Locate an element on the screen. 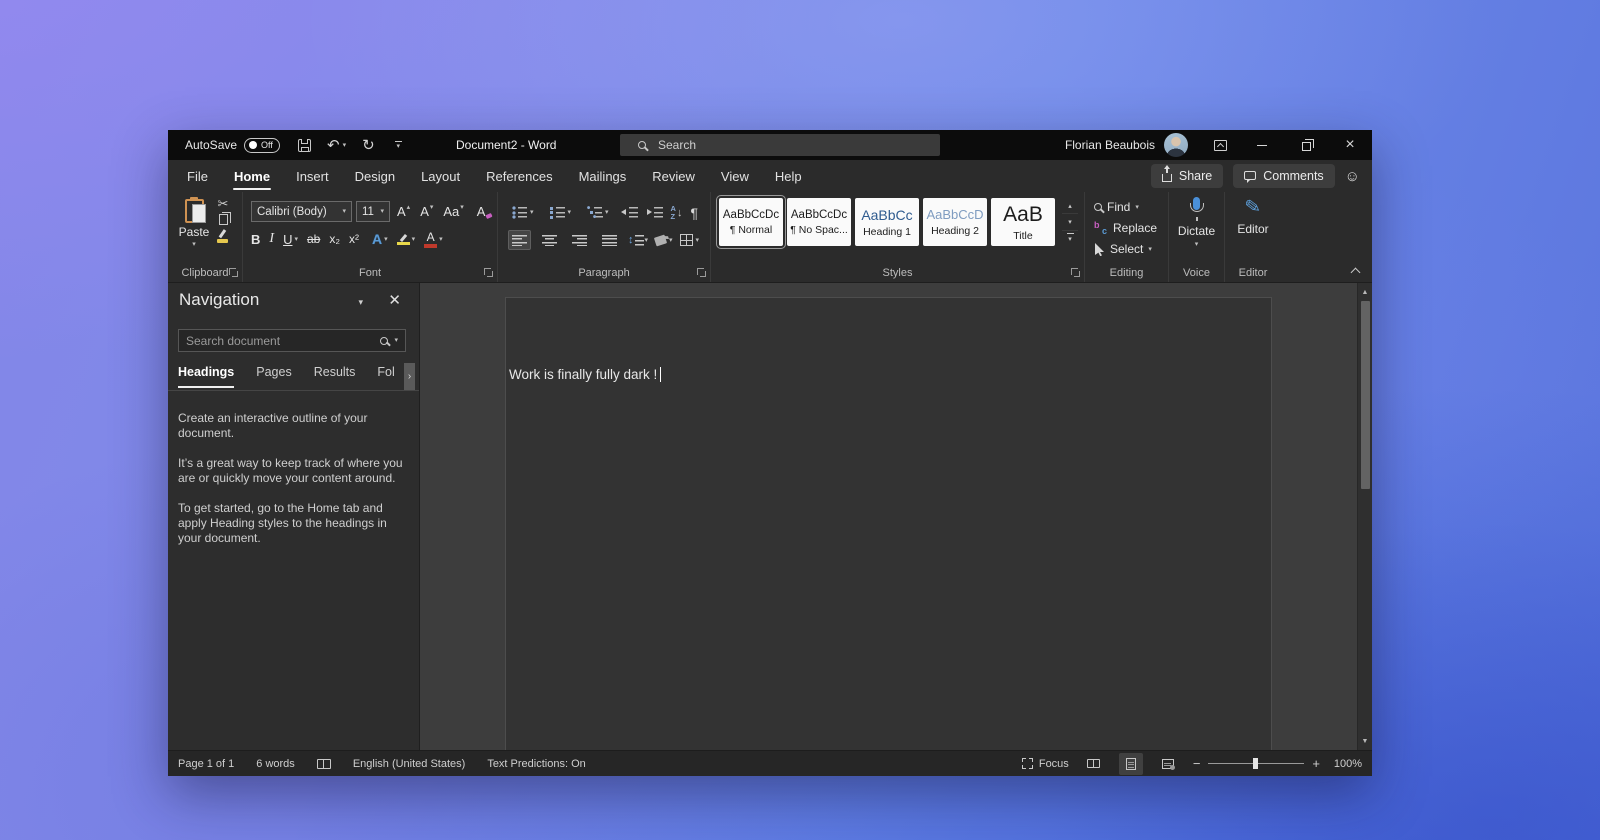  quick-access-toolbar-button: ▾ is located at coordinates (398, 145).